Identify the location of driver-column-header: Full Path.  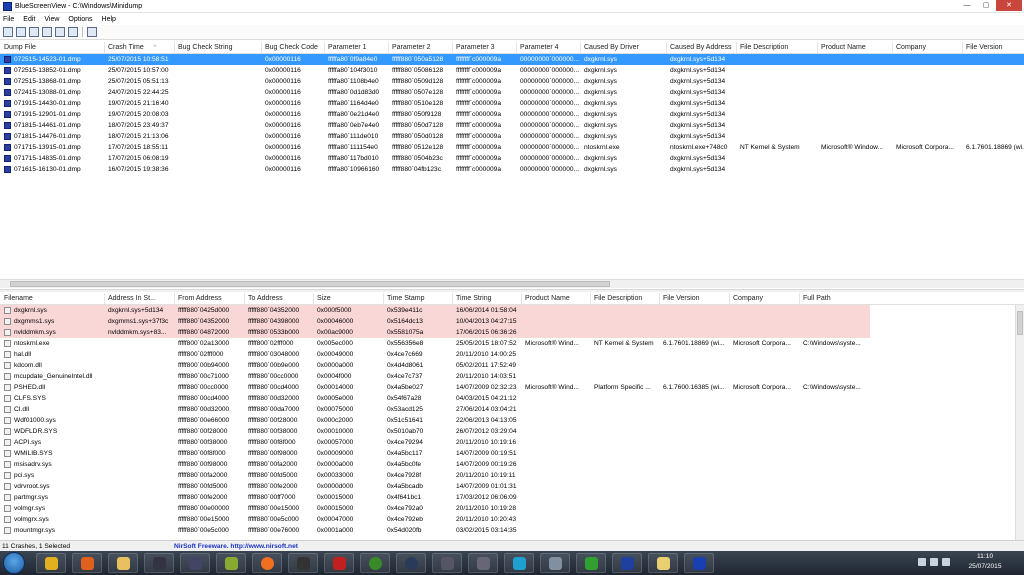
(817, 298).